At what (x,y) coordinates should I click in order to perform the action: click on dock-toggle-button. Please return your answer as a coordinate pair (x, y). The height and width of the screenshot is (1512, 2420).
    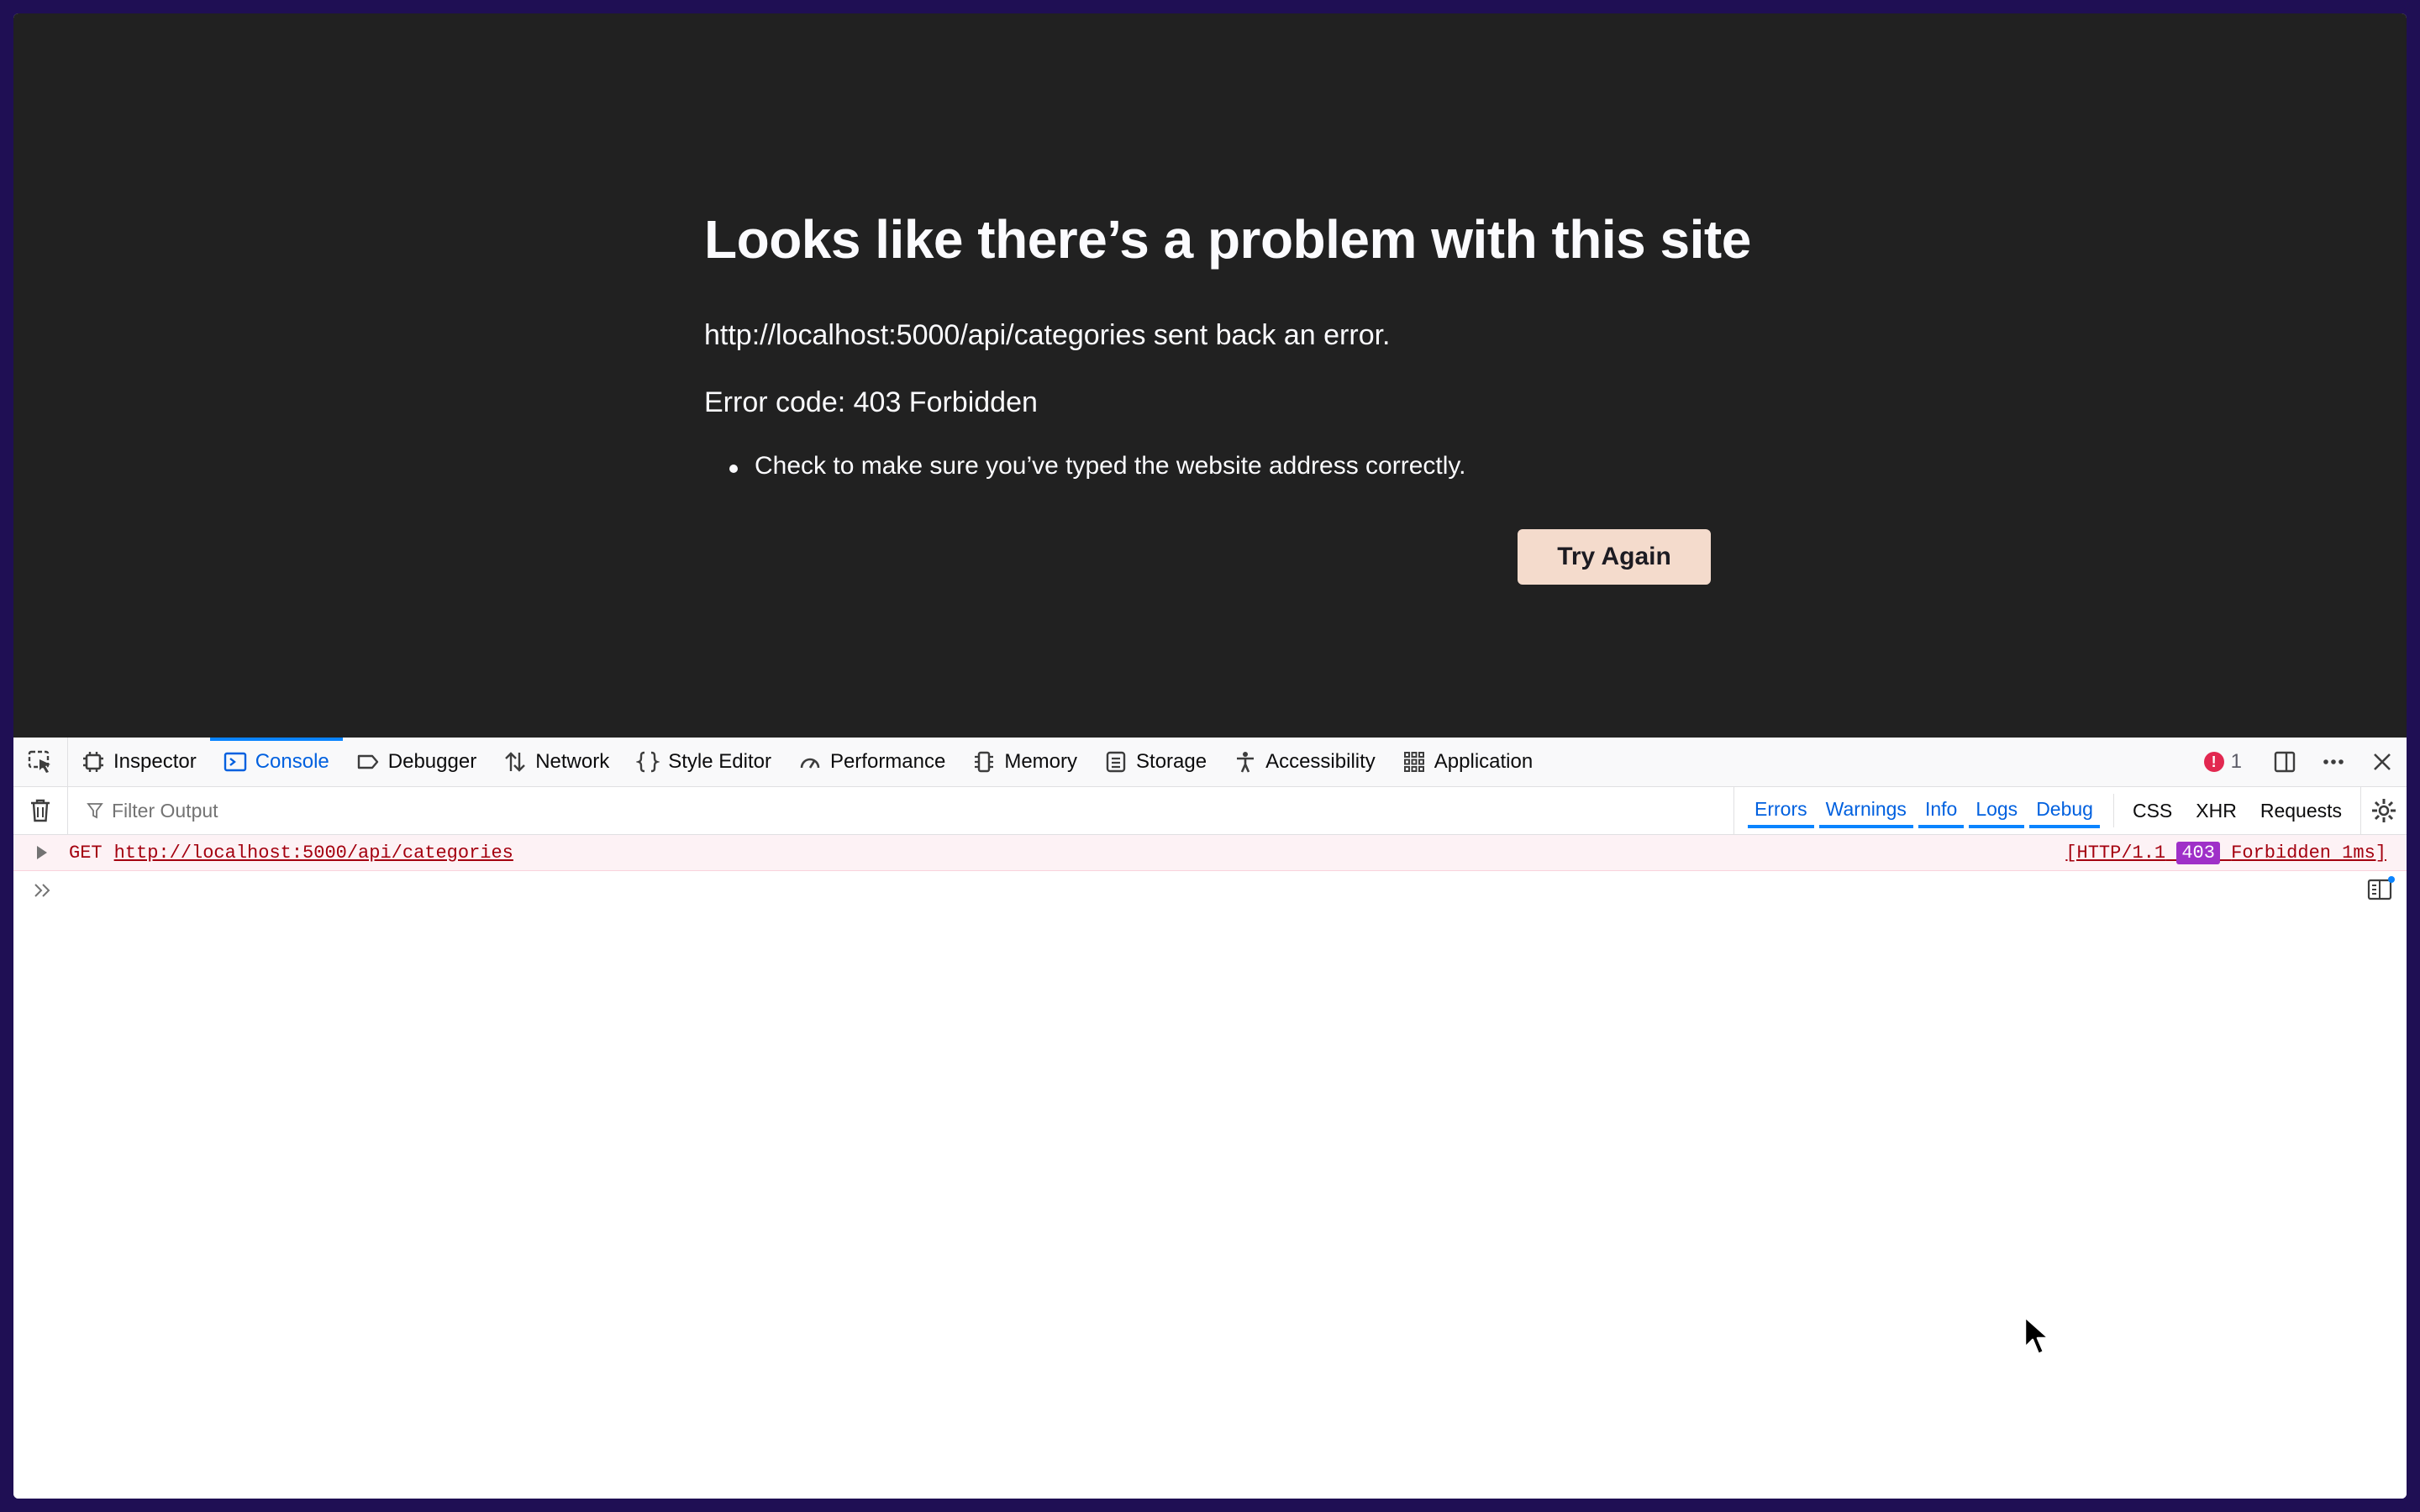
    Looking at the image, I should click on (2284, 762).